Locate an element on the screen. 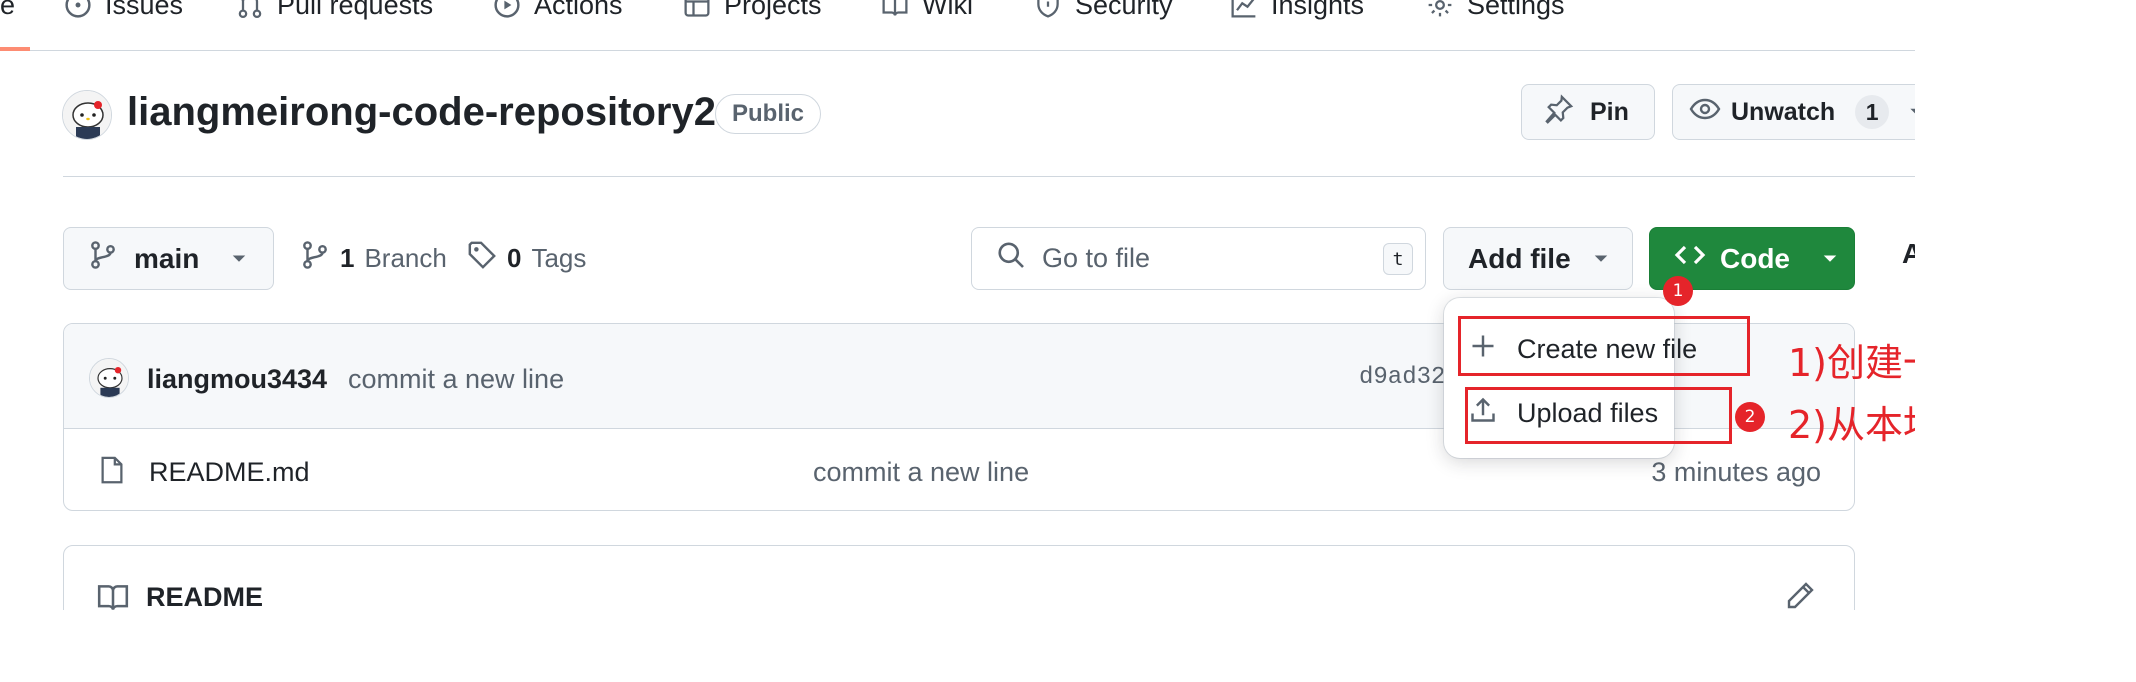  annotation-box-create is located at coordinates (1604, 346).